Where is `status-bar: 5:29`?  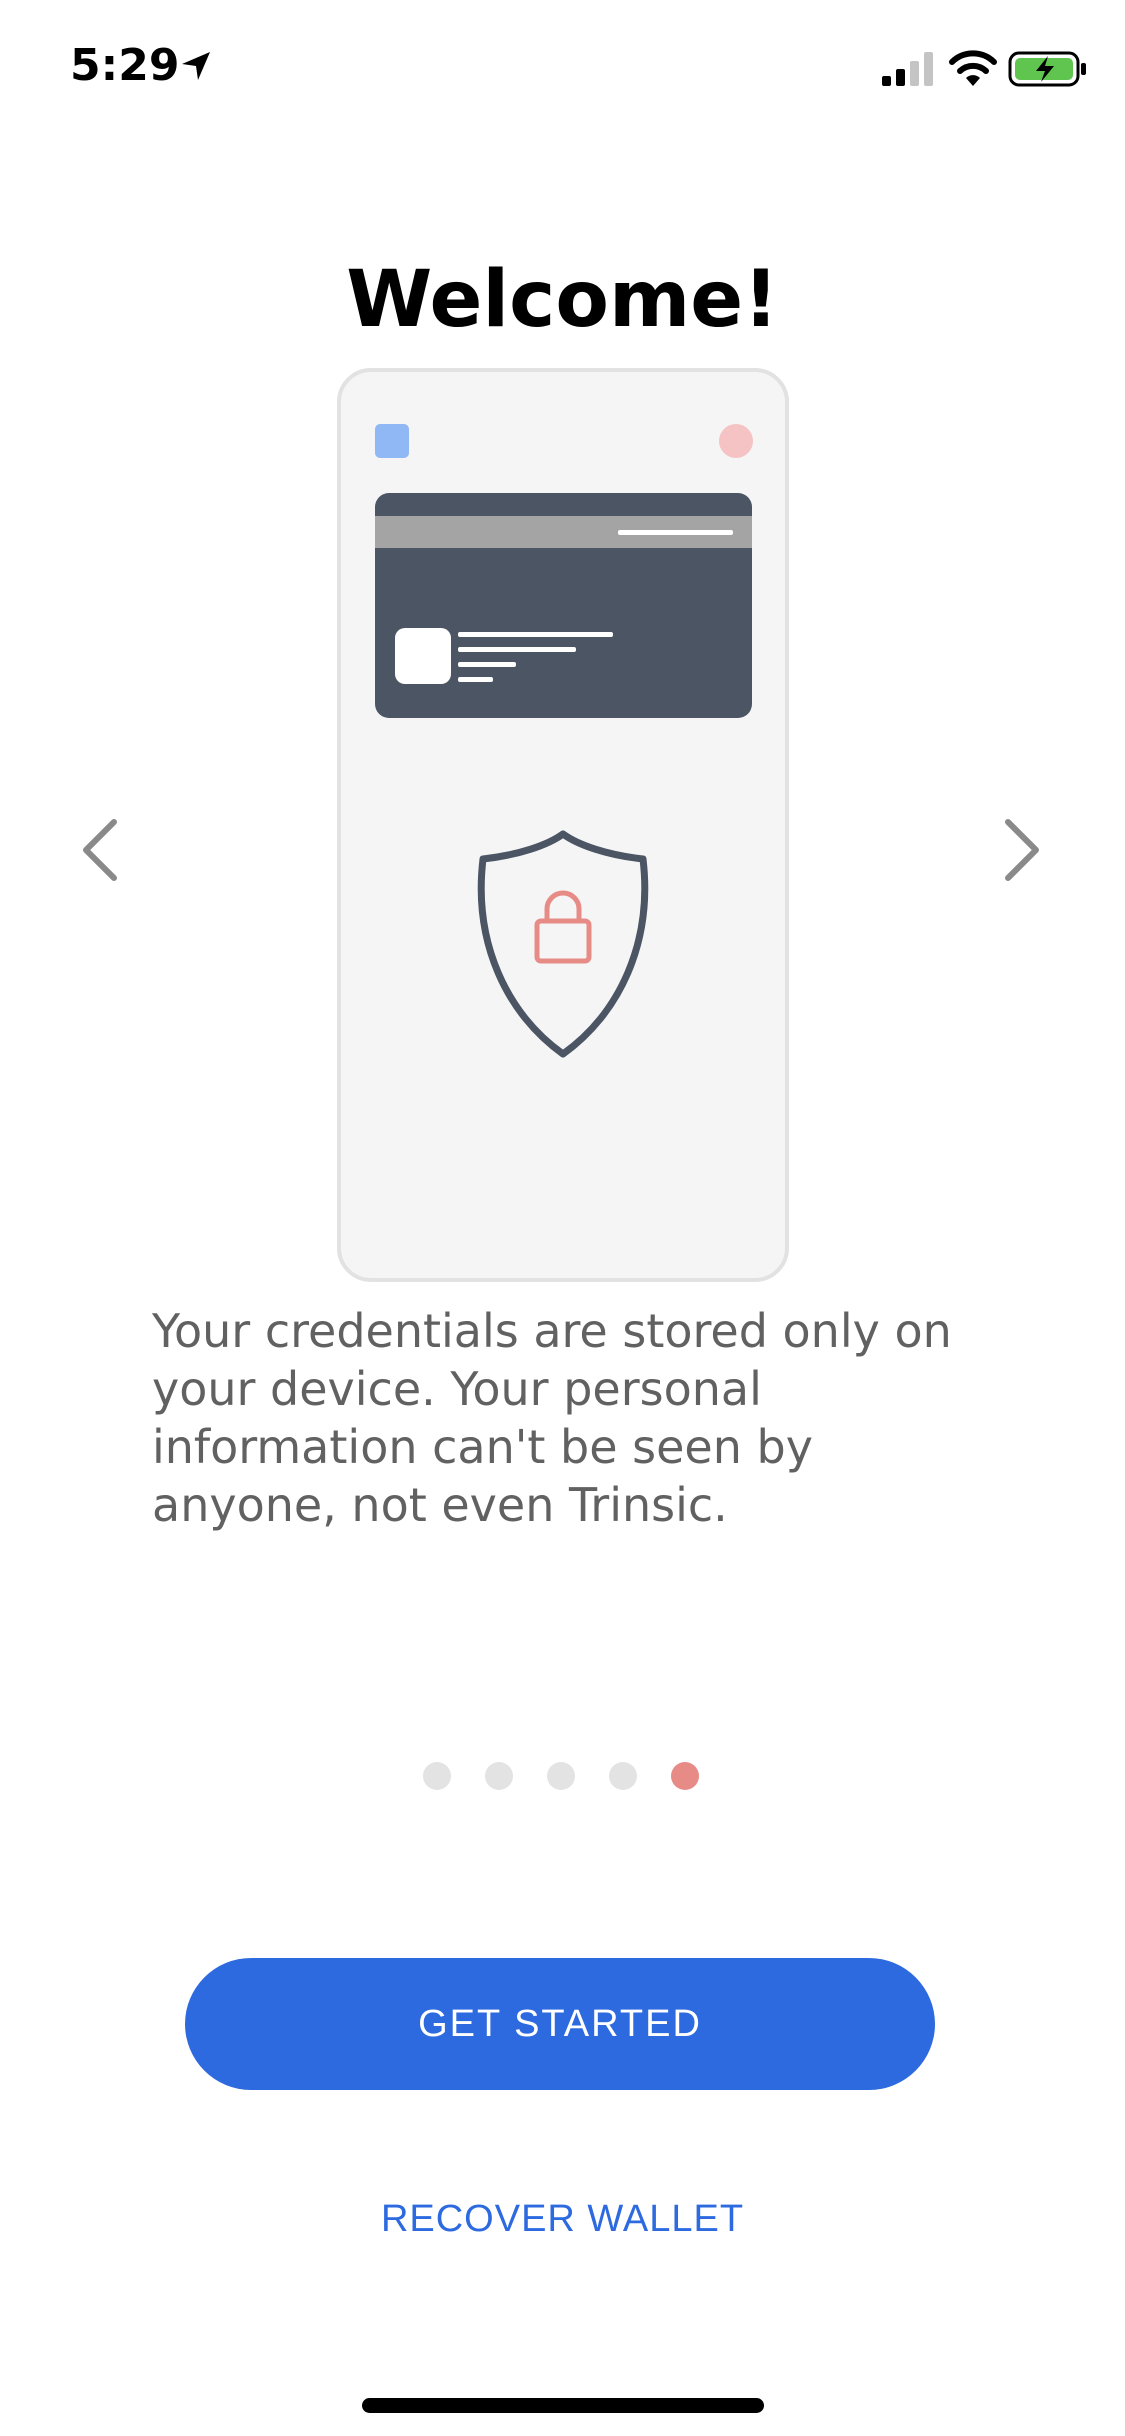
status-bar: 5:29 is located at coordinates (562, 70).